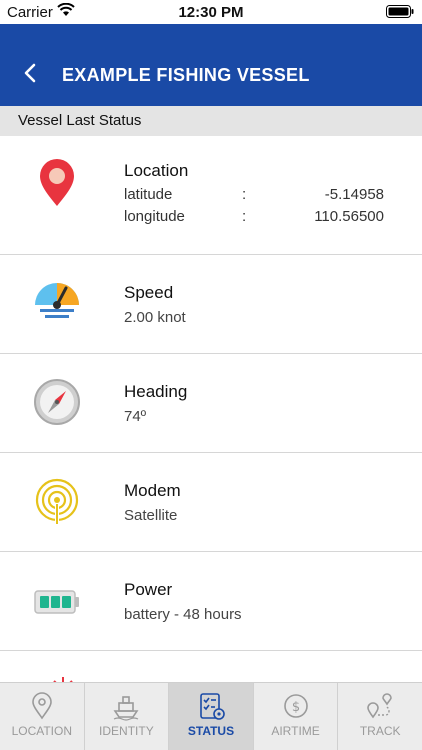  I want to click on airtime-icon: $, so click(295, 706).